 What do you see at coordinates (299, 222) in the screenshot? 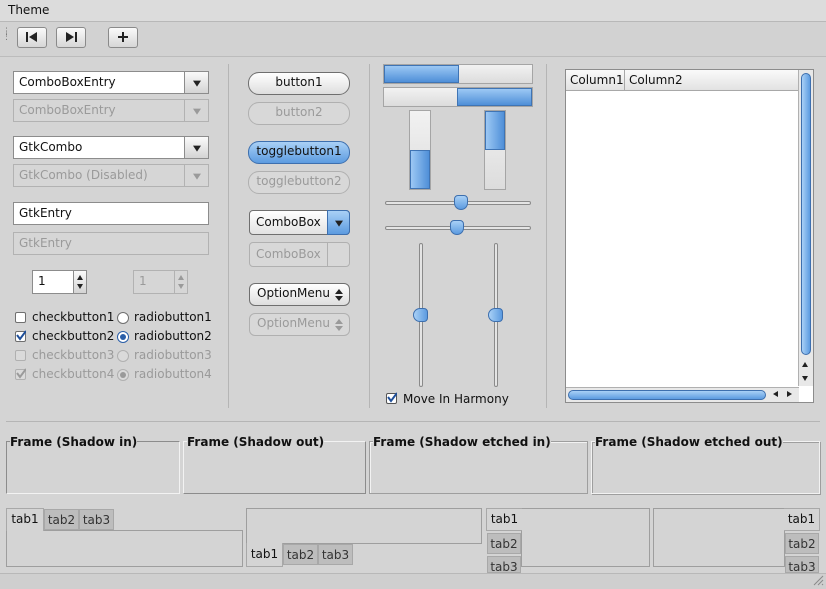
I see `combobox: ComboBox` at bounding box center [299, 222].